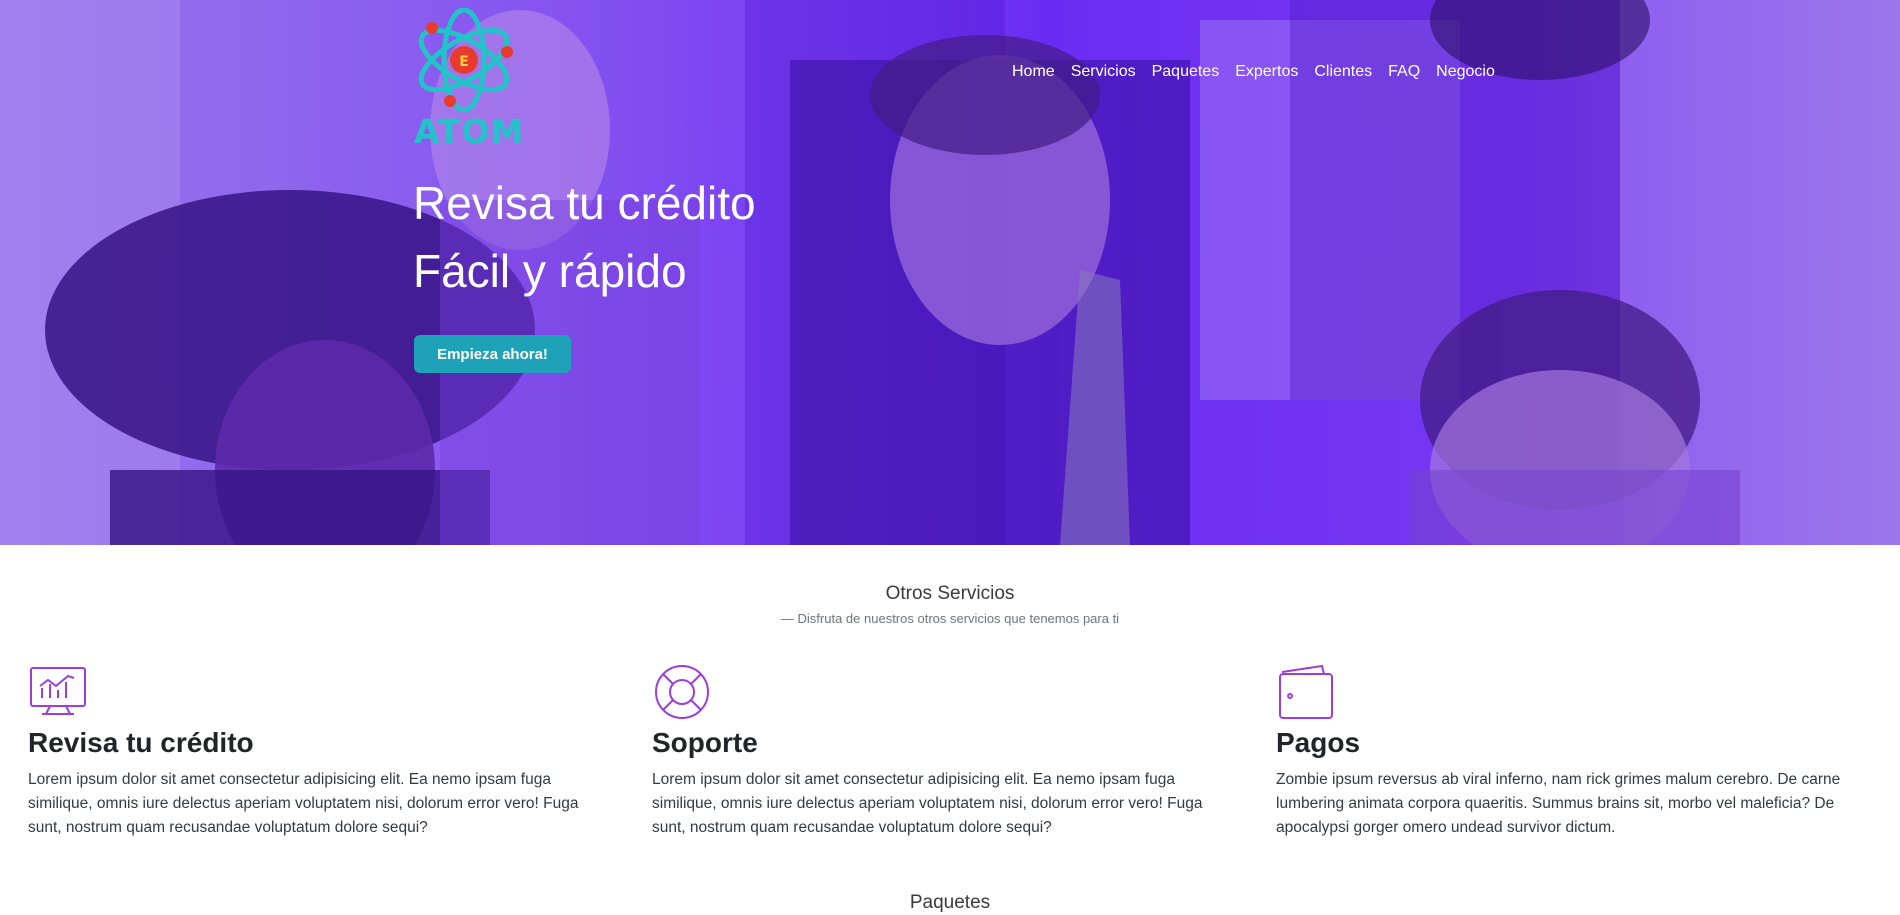 The image size is (1900, 915). What do you see at coordinates (1465, 72) in the screenshot?
I see `nav-link-negocio: Negocio` at bounding box center [1465, 72].